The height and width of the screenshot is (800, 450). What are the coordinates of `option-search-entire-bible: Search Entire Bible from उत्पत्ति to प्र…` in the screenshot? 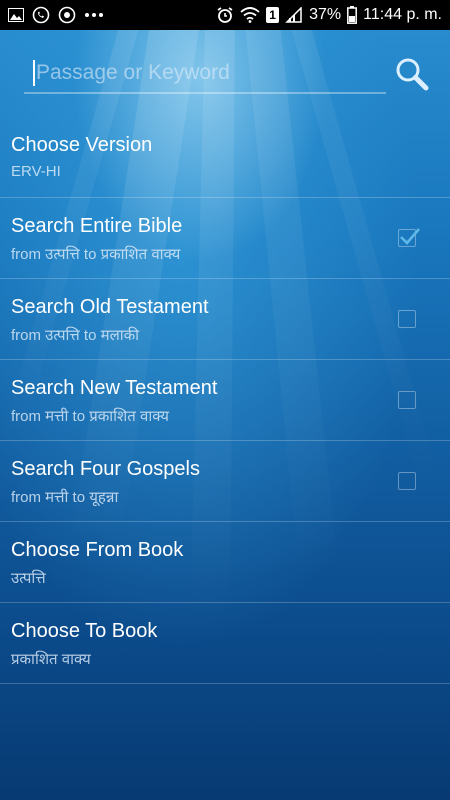 It's located at (225, 238).